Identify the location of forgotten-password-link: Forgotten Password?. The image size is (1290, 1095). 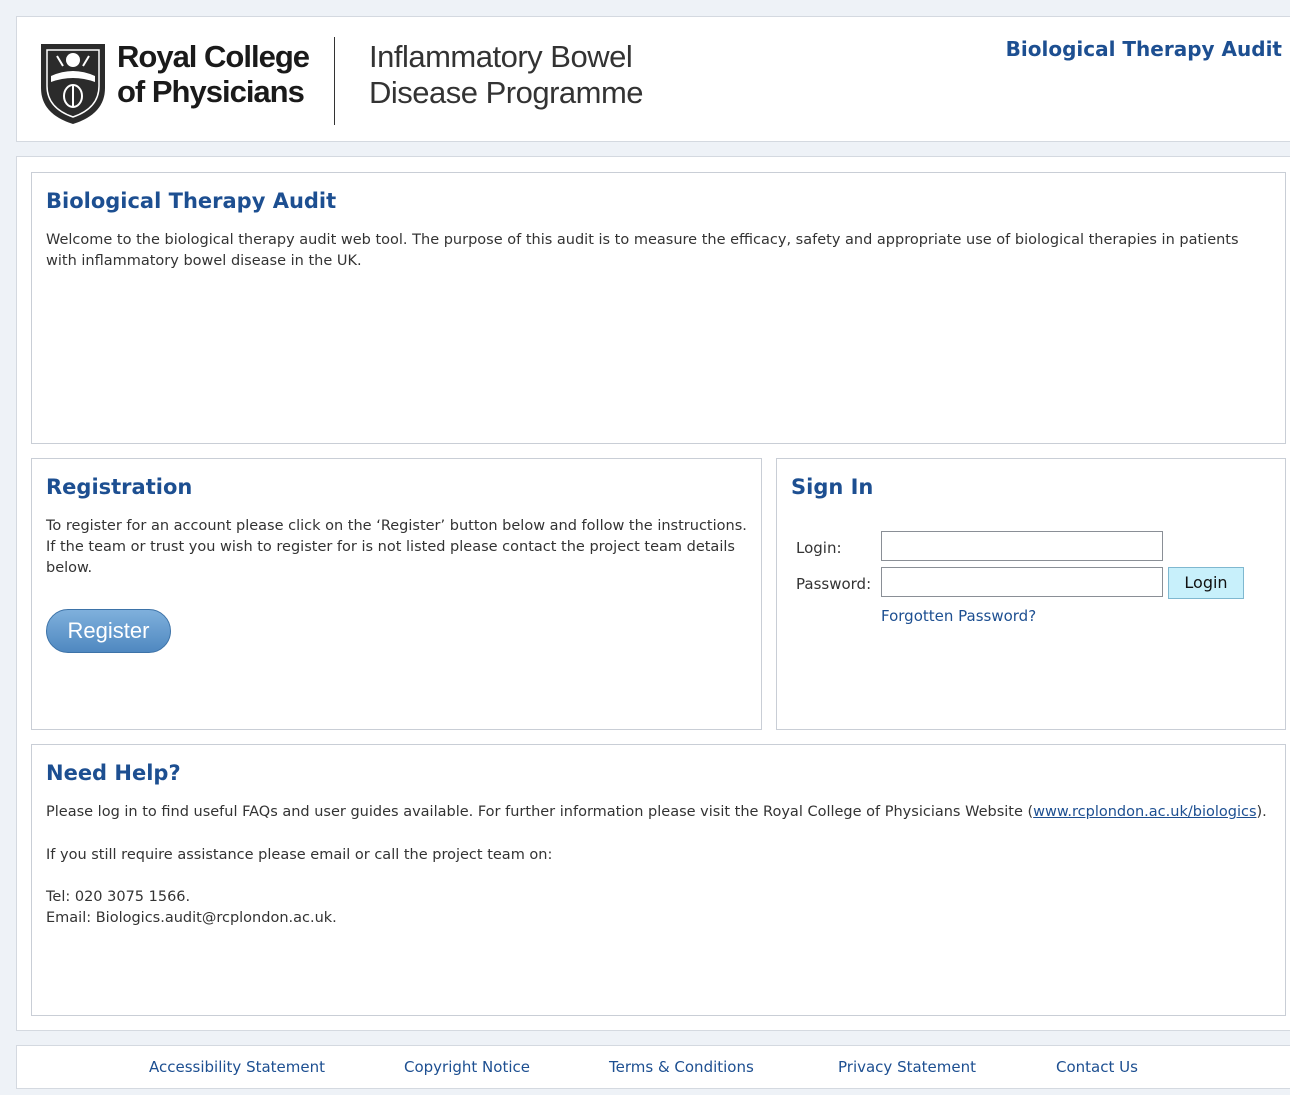
(958, 616).